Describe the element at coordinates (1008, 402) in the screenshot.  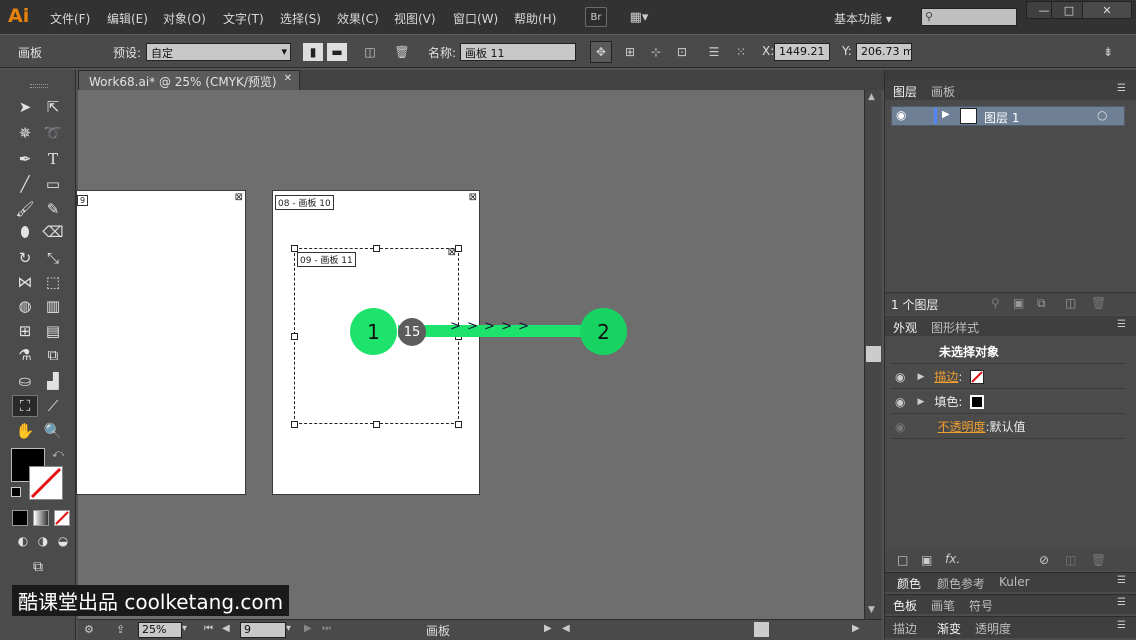
I see `fill-row: ◉ ▶ 填色:` at that location.